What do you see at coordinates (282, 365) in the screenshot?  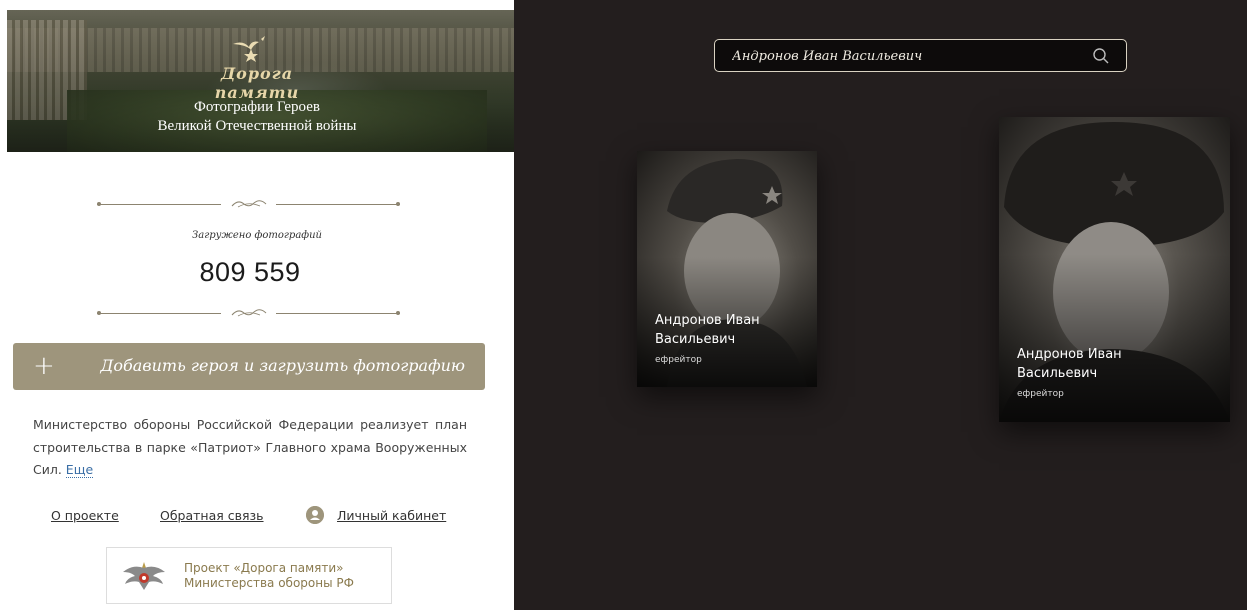 I see `add-hero-button-label: Добавить героя и загрузить фотографию` at bounding box center [282, 365].